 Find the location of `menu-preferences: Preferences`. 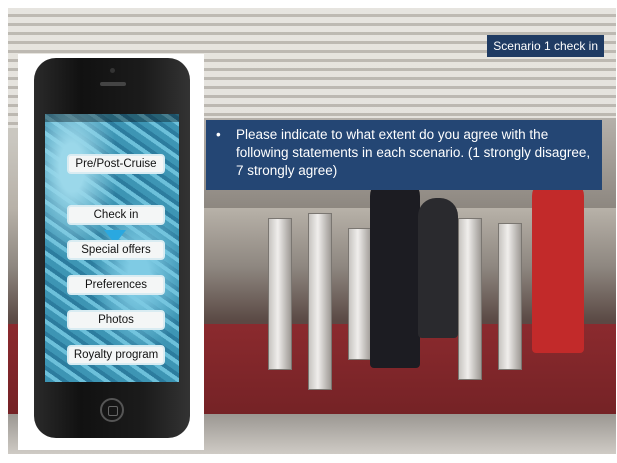

menu-preferences: Preferences is located at coordinates (116, 285).